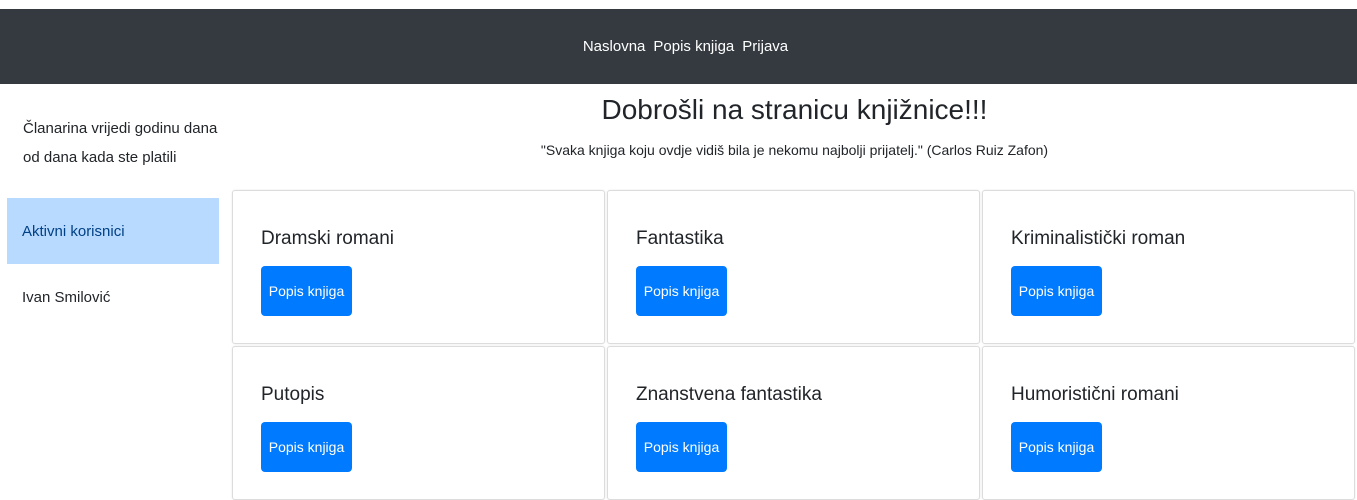 This screenshot has width=1357, height=500. What do you see at coordinates (729, 394) in the screenshot?
I see `category-title: Znanstvena fantastika` at bounding box center [729, 394].